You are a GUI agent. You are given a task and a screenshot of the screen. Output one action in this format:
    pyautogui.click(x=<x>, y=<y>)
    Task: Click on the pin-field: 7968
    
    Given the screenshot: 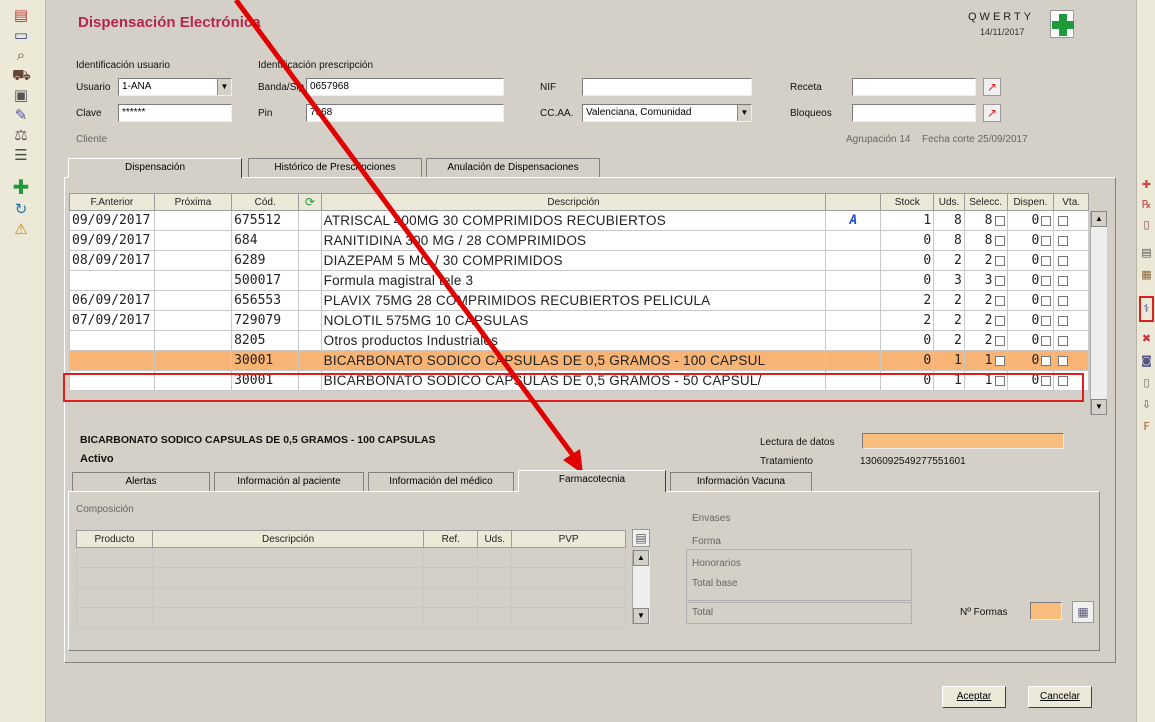 What is the action you would take?
    pyautogui.click(x=405, y=113)
    